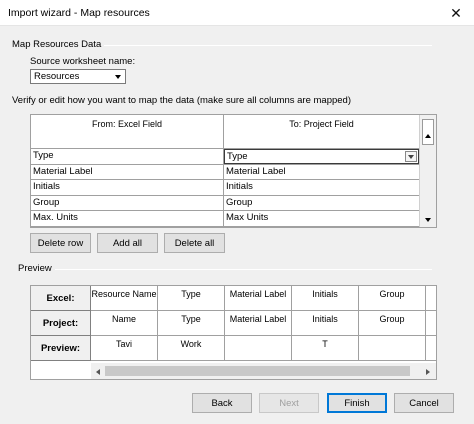 Image resolution: width=474 pixels, height=424 pixels. Describe the element at coordinates (424, 403) in the screenshot. I see `cancel-button: Cancel` at that location.